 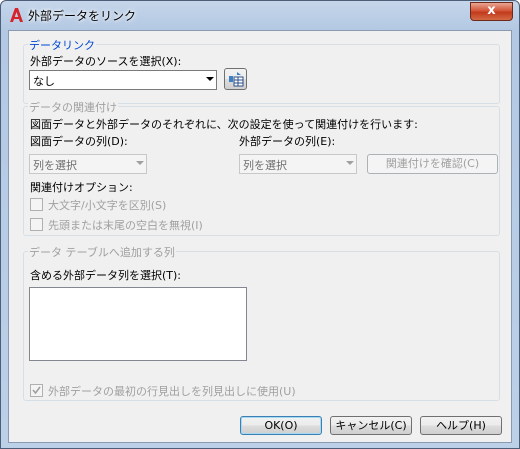 I want to click on window-title: 外部データをリンク, so click(x=82, y=16).